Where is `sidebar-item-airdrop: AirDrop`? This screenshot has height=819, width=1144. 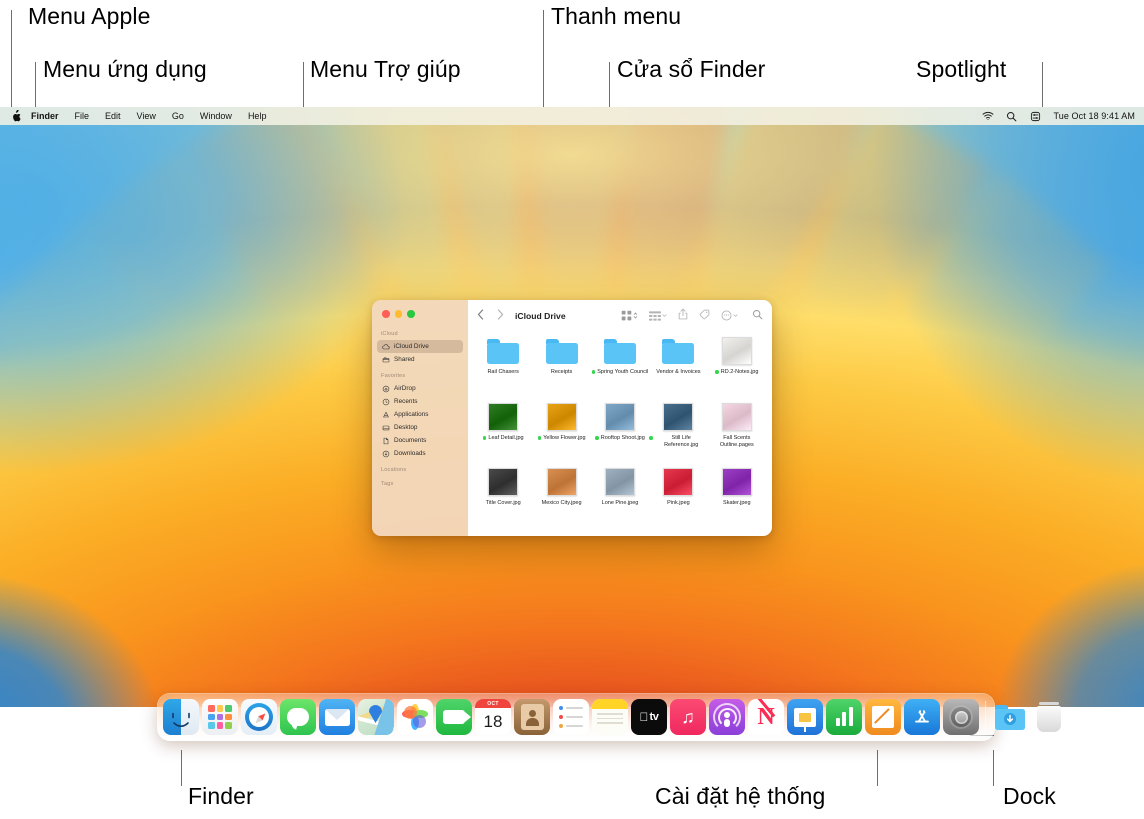
sidebar-item-airdrop: AirDrop is located at coordinates (420, 388).